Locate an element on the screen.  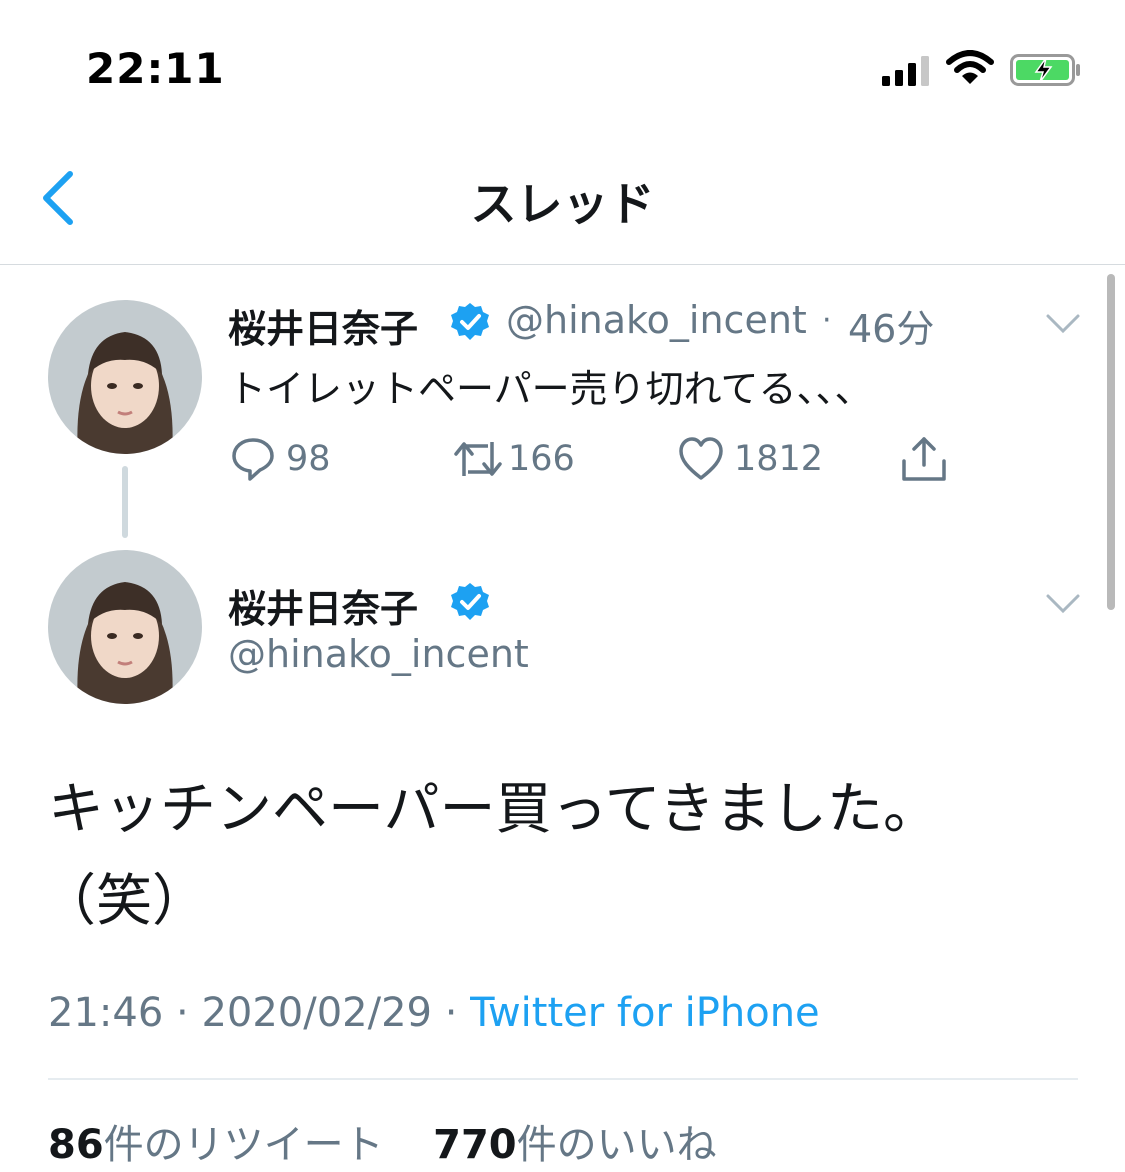
nav-divider is located at coordinates (562, 264).